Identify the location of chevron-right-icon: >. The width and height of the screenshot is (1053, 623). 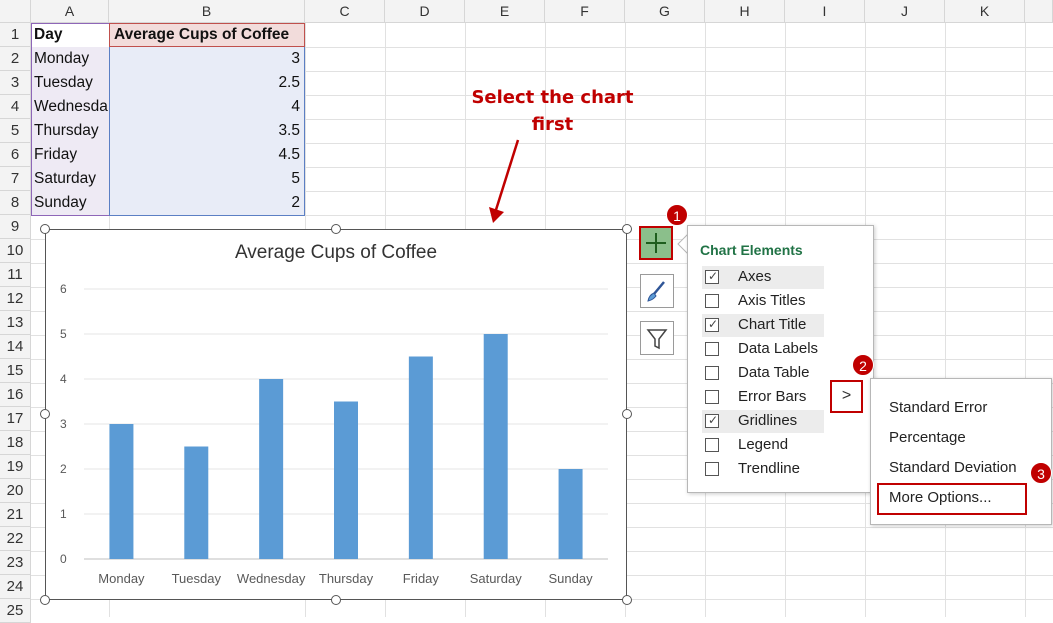
(846, 395).